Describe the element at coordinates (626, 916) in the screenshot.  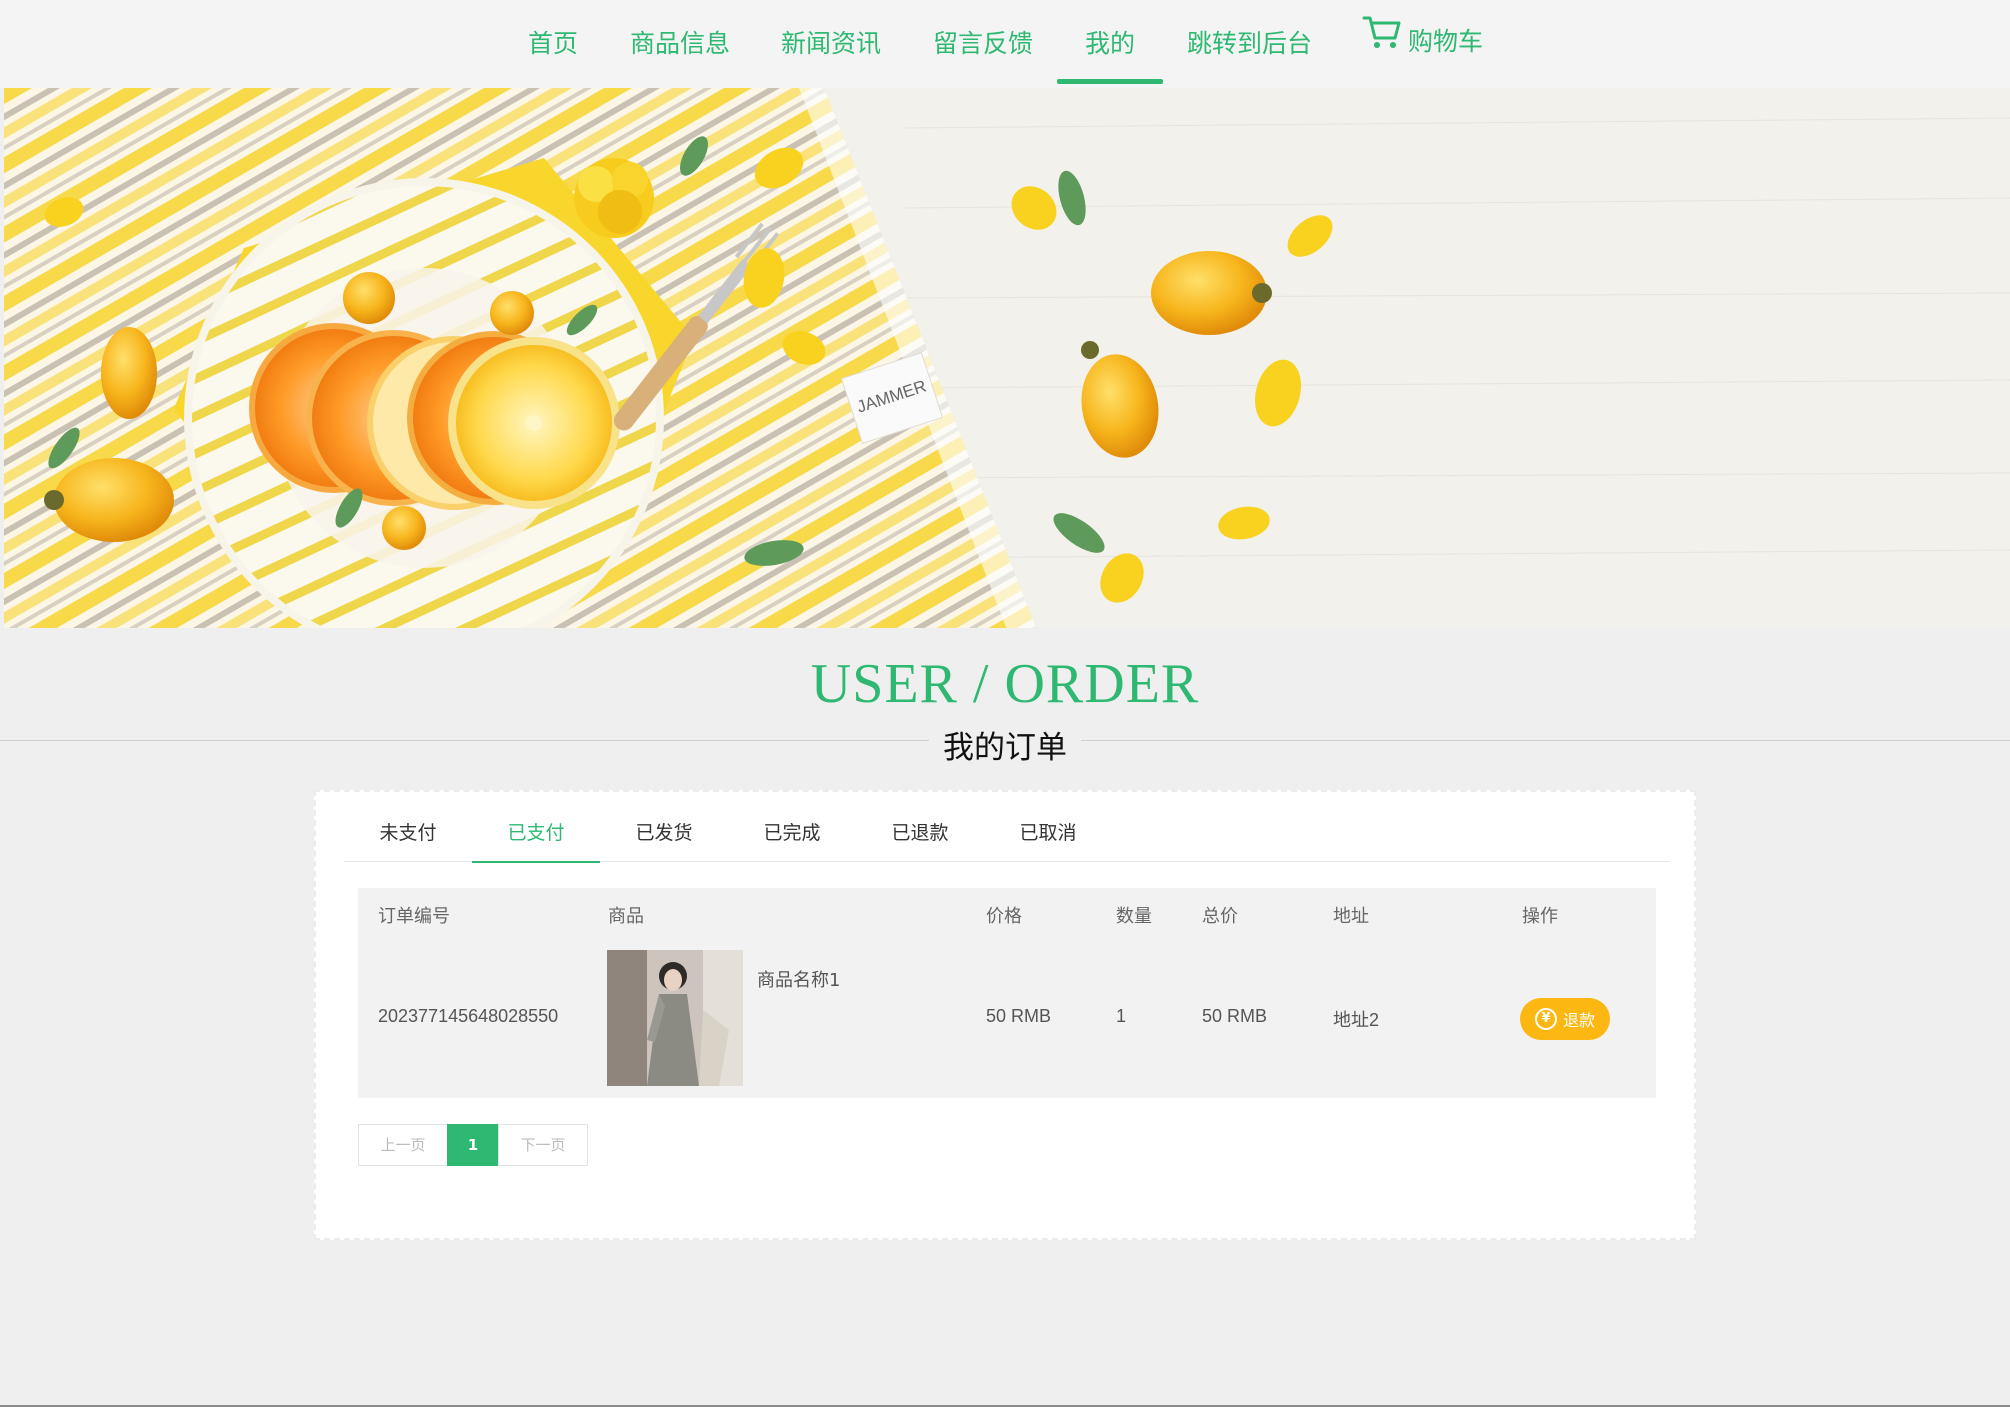
I see `column-header-product: 商品` at that location.